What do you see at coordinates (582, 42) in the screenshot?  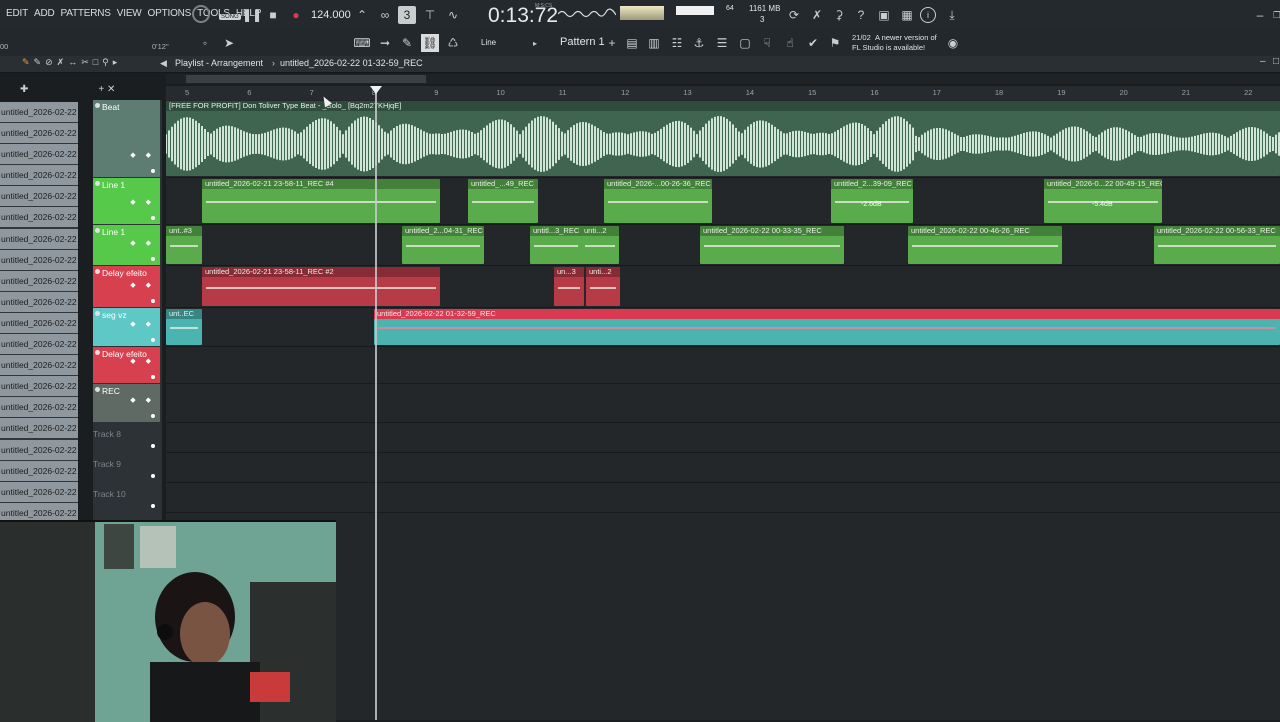 I see `pattern-selector: Pattern 1` at bounding box center [582, 42].